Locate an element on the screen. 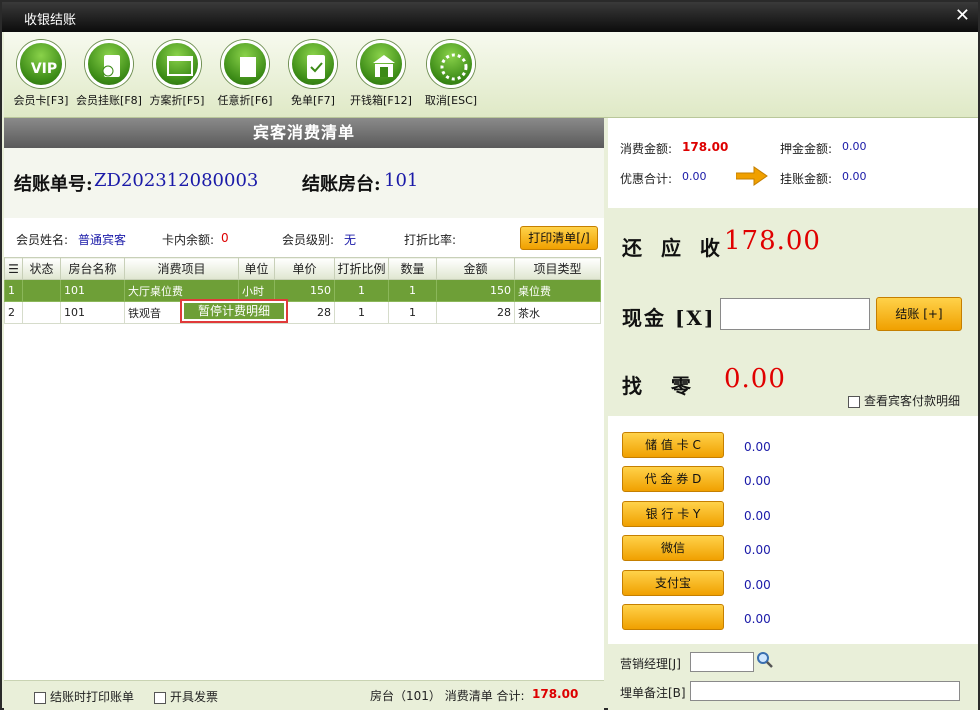 The image size is (980, 710). print-list-button: 打印清单[/] is located at coordinates (559, 238).